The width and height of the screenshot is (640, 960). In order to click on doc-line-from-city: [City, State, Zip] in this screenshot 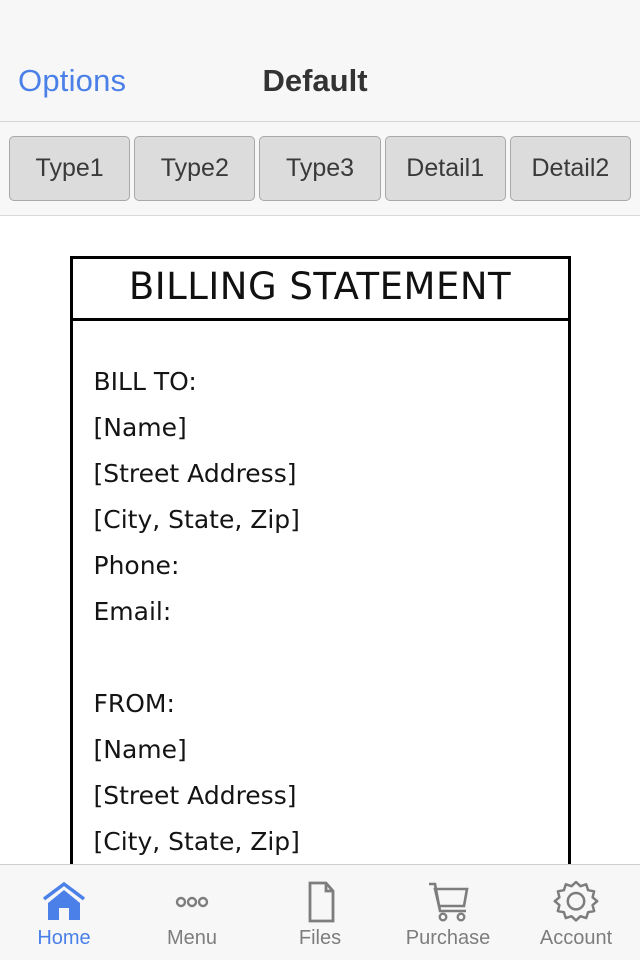, I will do `click(196, 841)`.